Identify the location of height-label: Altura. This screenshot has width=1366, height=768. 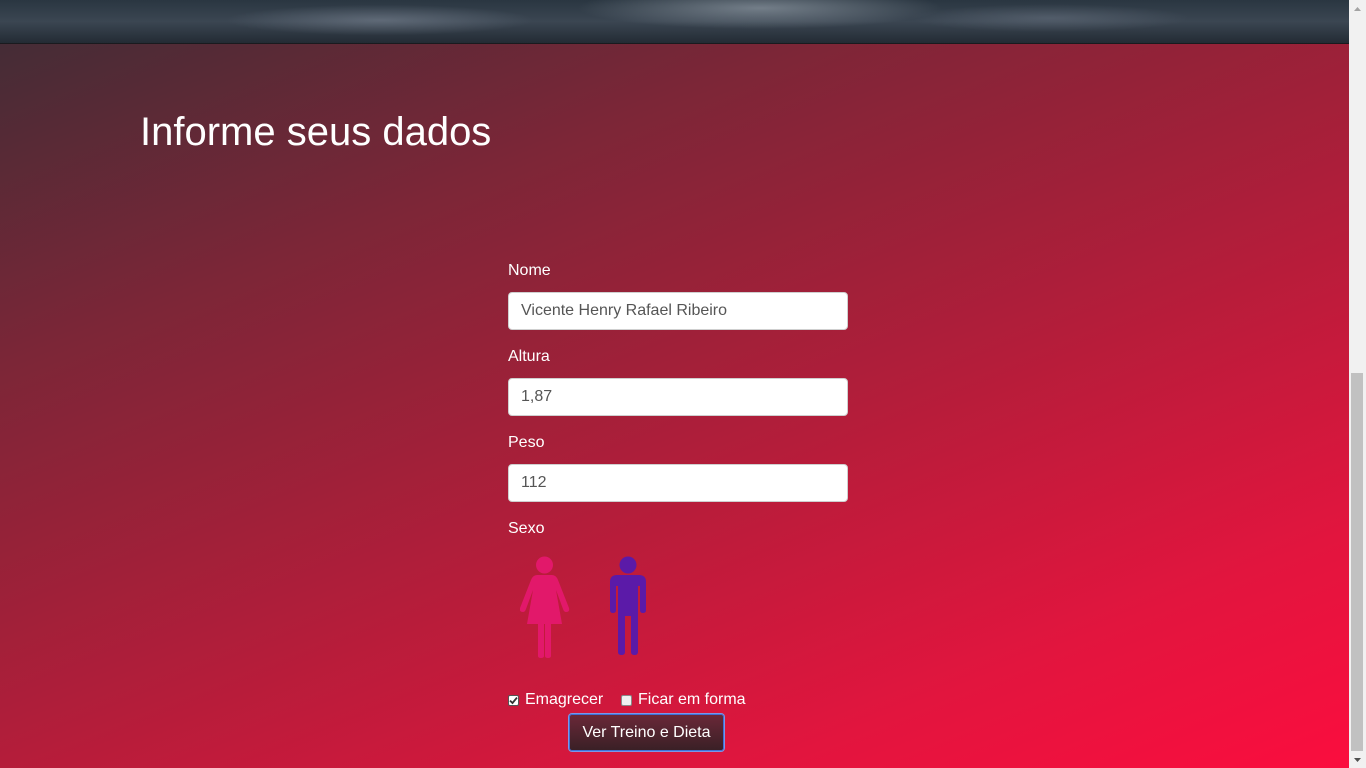
(529, 356).